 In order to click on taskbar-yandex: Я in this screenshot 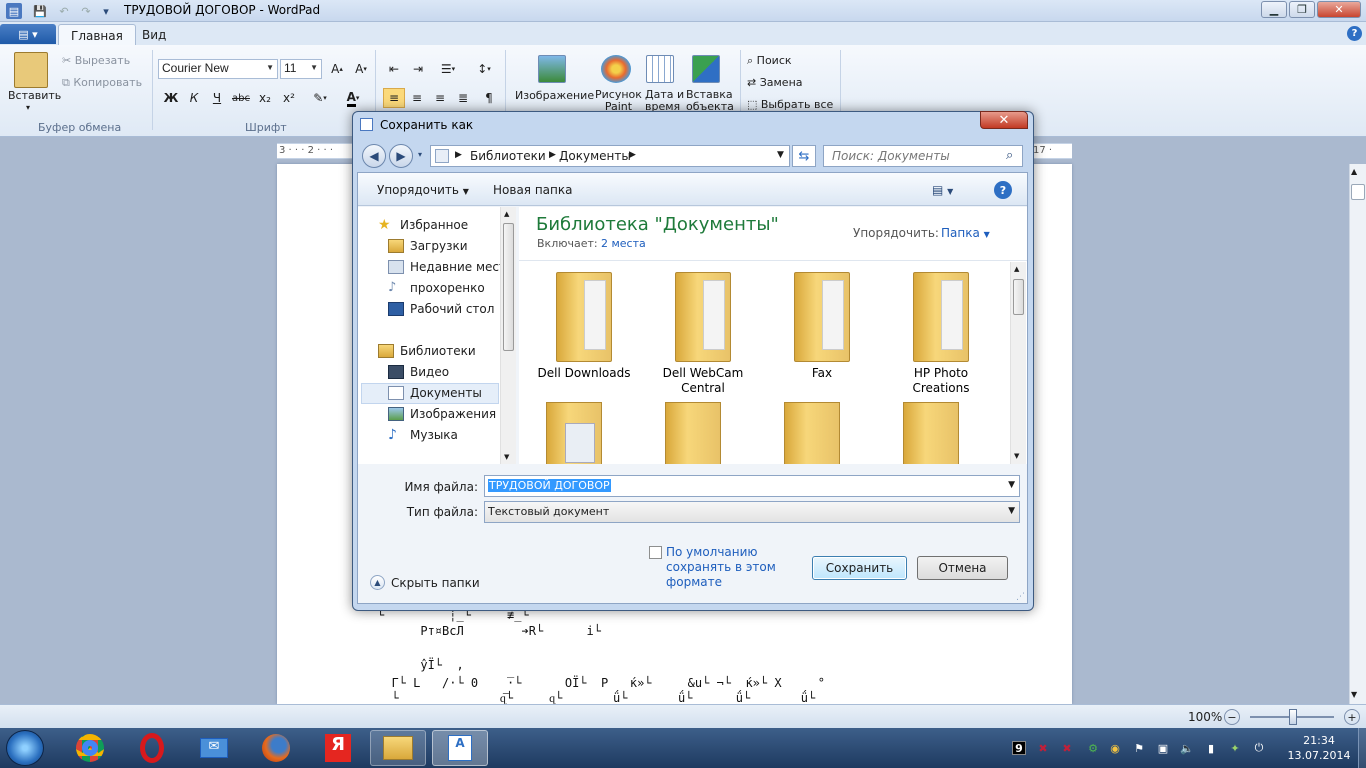, I will do `click(338, 748)`.